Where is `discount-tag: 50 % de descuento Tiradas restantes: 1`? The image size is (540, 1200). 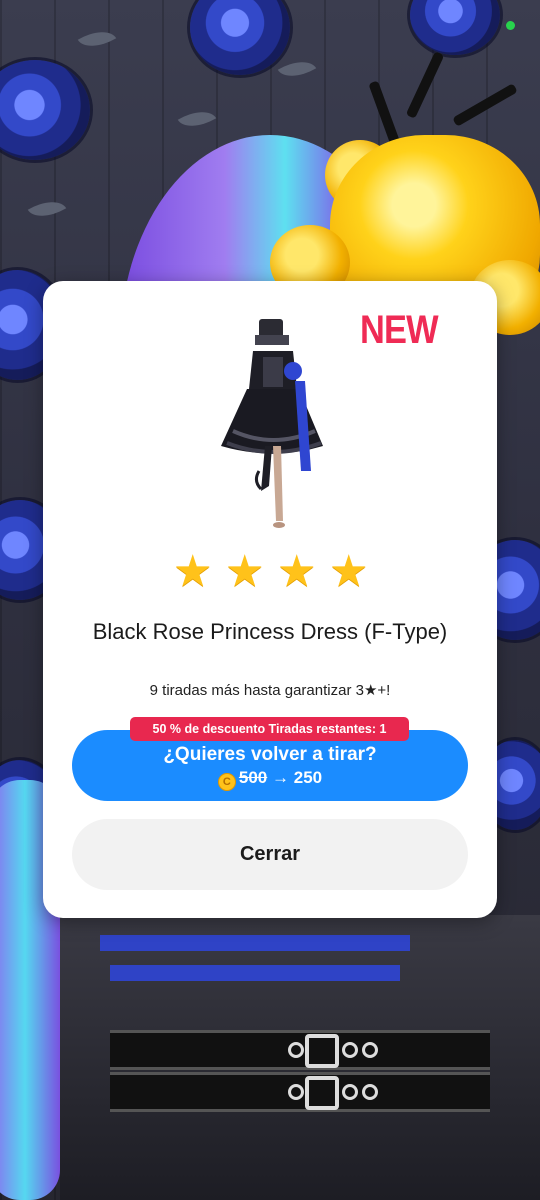
discount-tag: 50 % de descuento Tiradas restantes: 1 is located at coordinates (269, 729).